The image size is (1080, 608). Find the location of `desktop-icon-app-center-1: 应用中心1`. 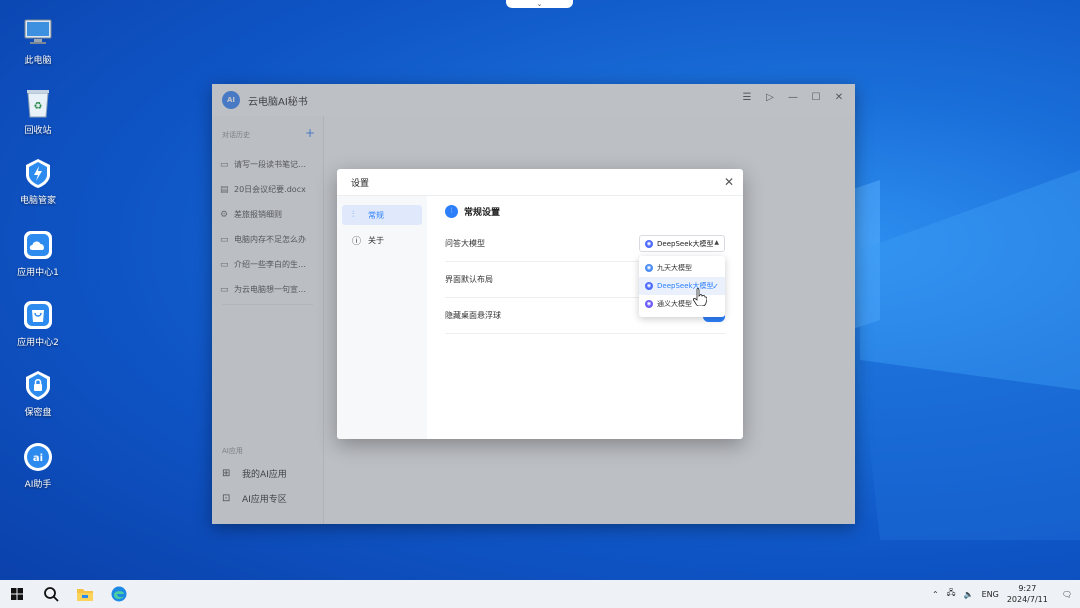

desktop-icon-app-center-1: 应用中心1 is located at coordinates (38, 253).